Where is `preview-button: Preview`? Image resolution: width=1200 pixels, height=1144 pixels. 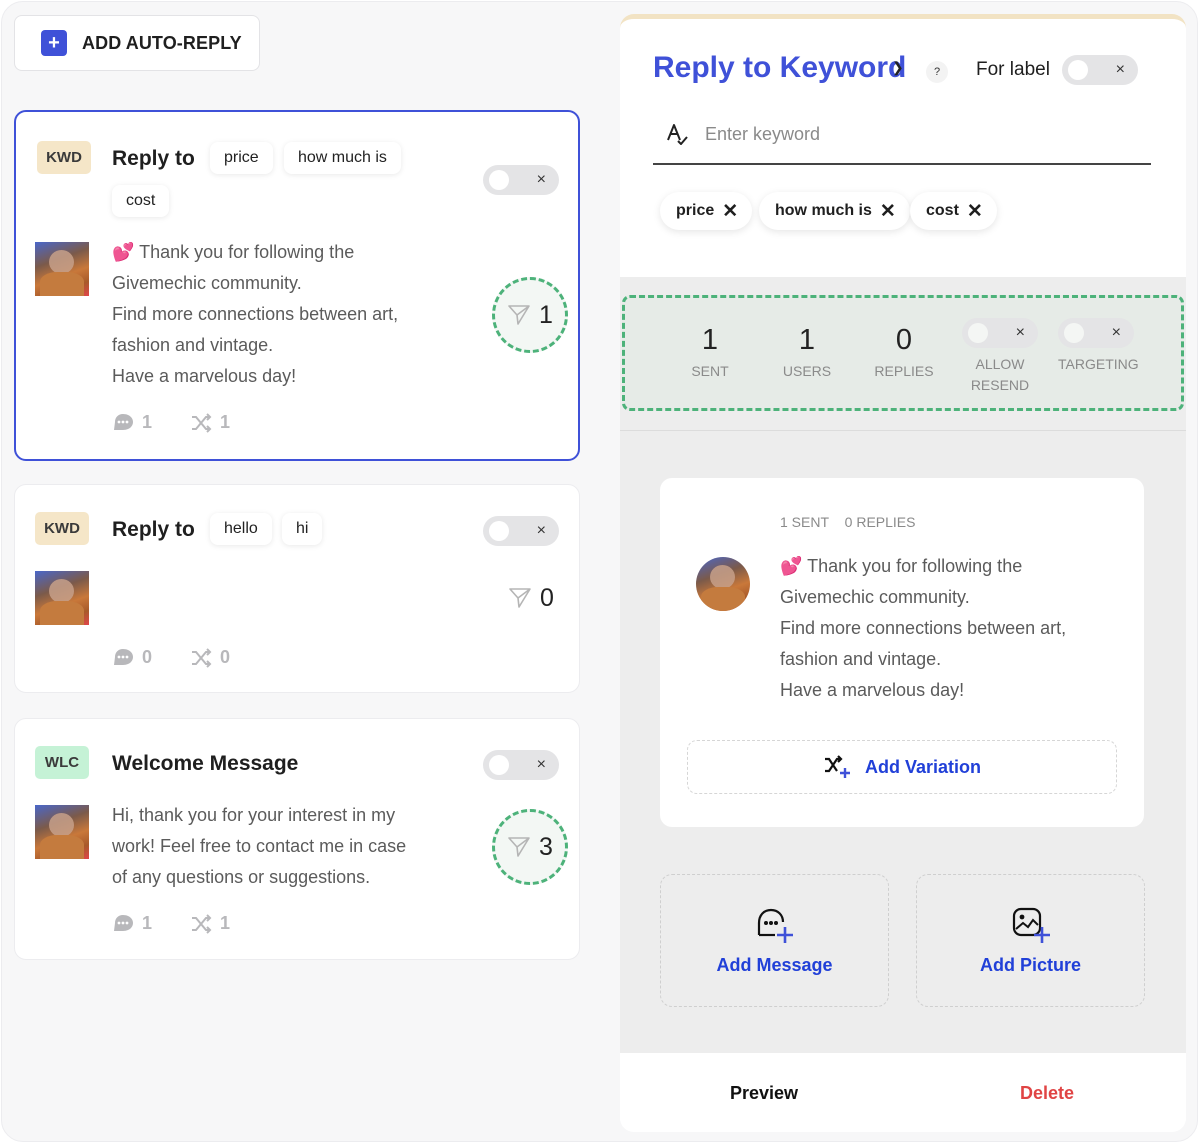 preview-button: Preview is located at coordinates (764, 1093).